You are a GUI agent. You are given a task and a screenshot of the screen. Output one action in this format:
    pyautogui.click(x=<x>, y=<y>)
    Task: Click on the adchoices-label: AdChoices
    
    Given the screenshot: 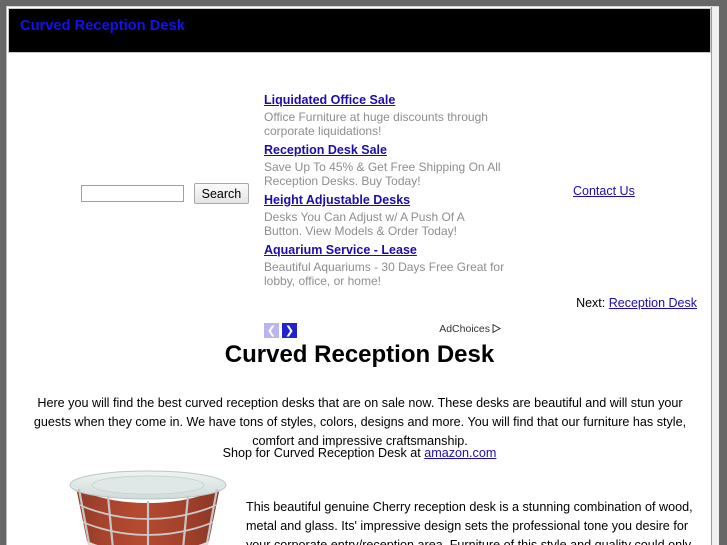 What is the action you would take?
    pyautogui.click(x=464, y=329)
    